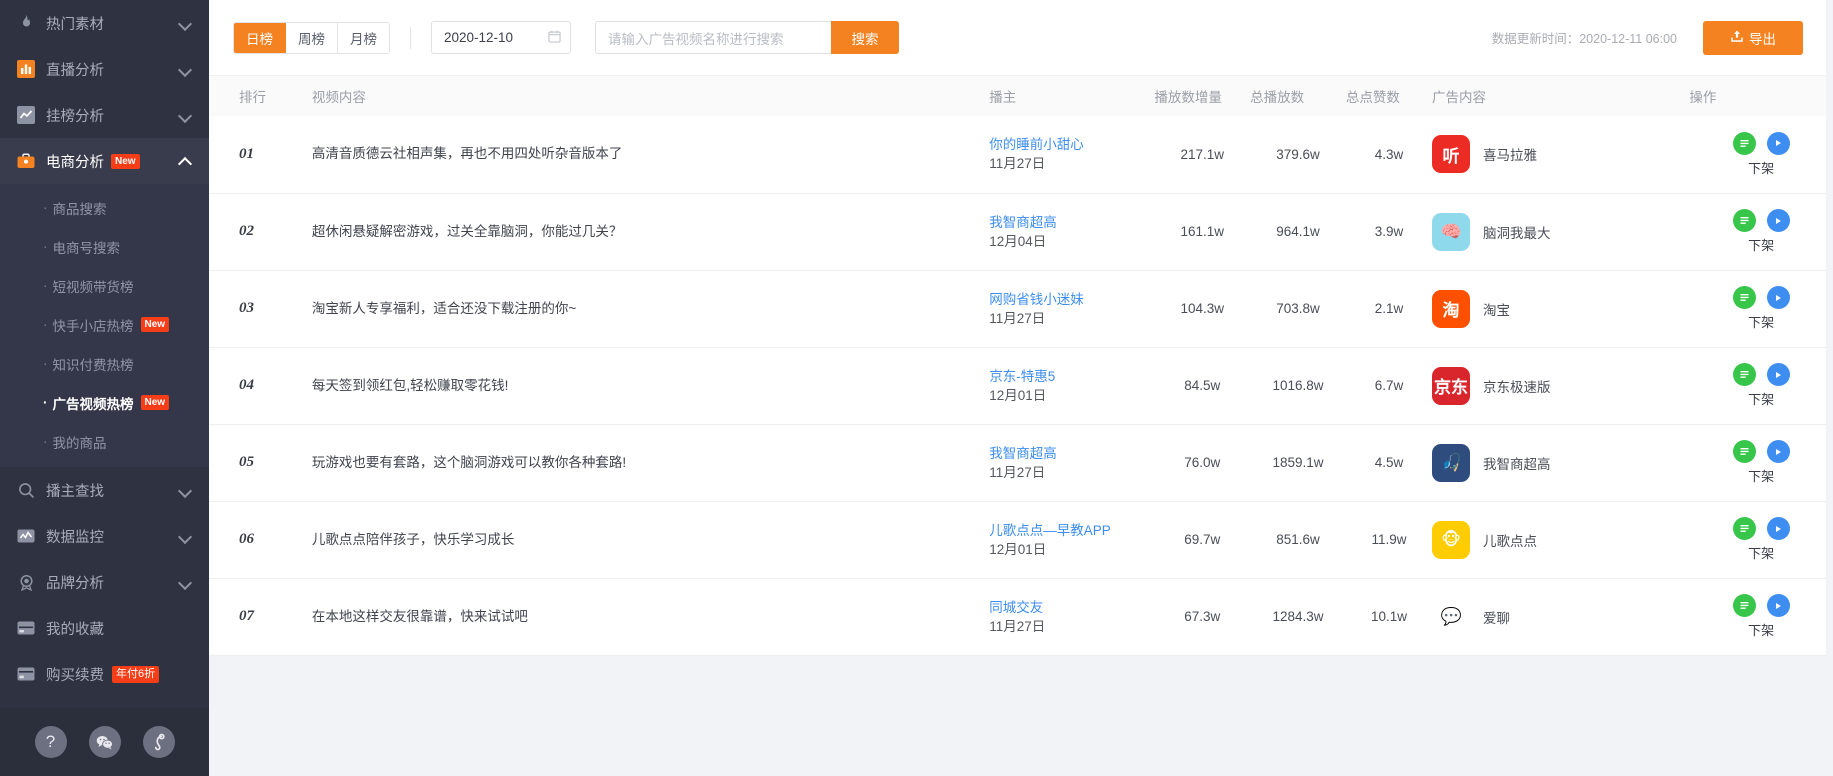 The image size is (1833, 776). I want to click on cell-video: 在本地这样交友很靠谱，快来试试吧, so click(650, 617).